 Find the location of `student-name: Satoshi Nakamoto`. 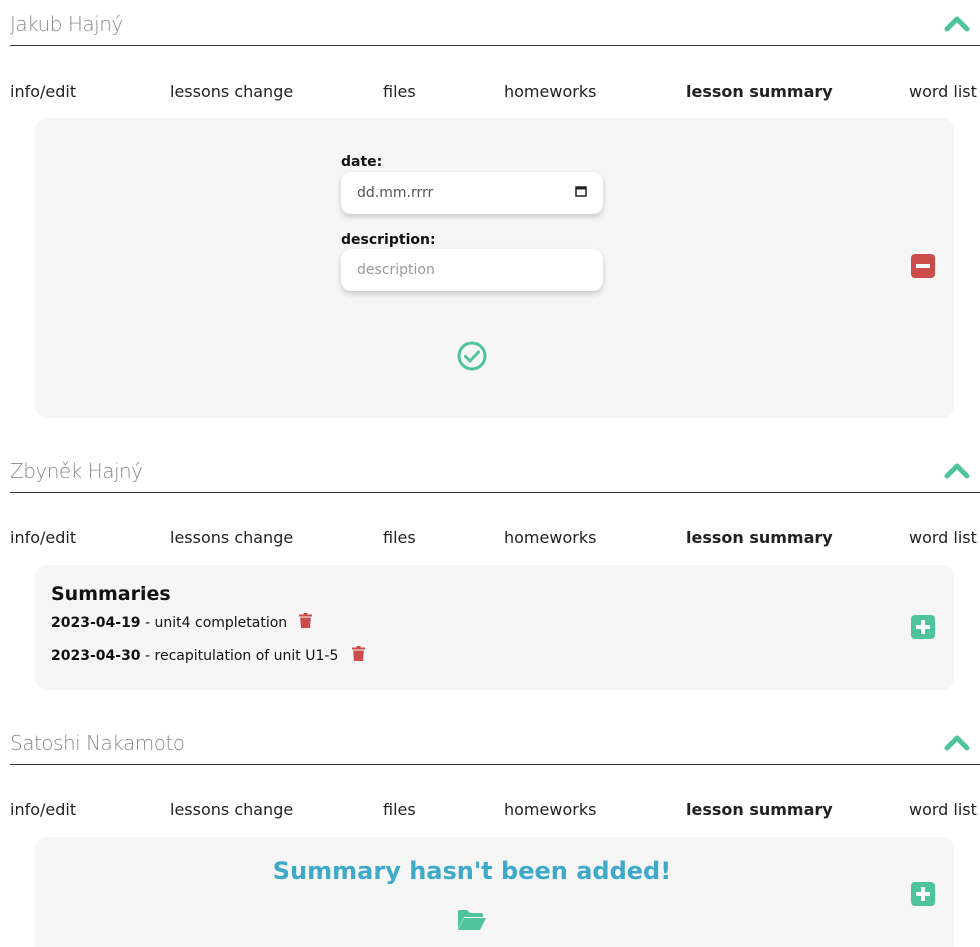

student-name: Satoshi Nakamoto is located at coordinates (97, 743).